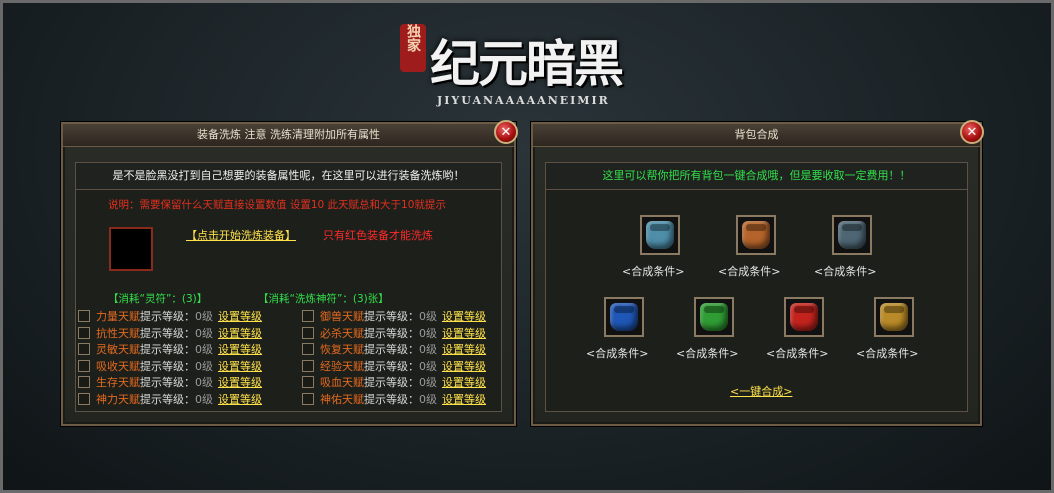 The image size is (1054, 493). What do you see at coordinates (378, 235) in the screenshot?
I see `red-equipment-note: 只有红色装备才能洗炼` at bounding box center [378, 235].